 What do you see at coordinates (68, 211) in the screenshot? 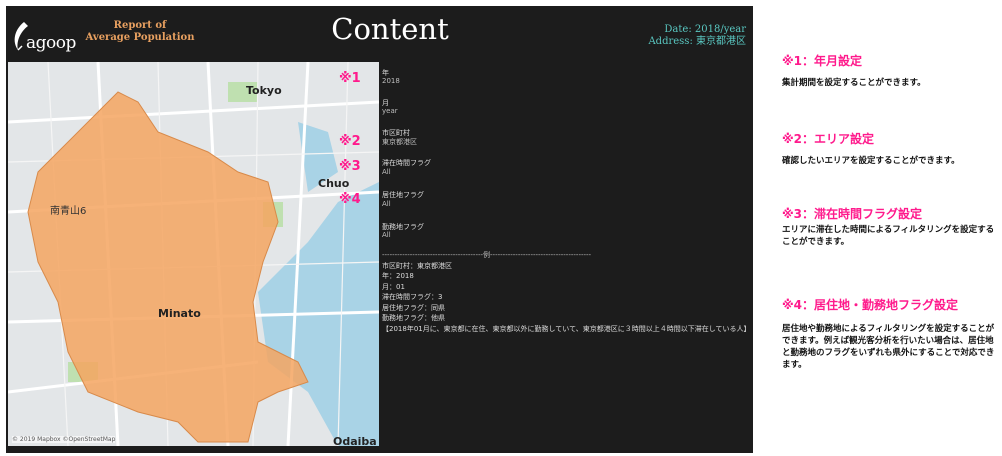
I see `map-label-minamiaoyama: 南青山6` at bounding box center [68, 211].